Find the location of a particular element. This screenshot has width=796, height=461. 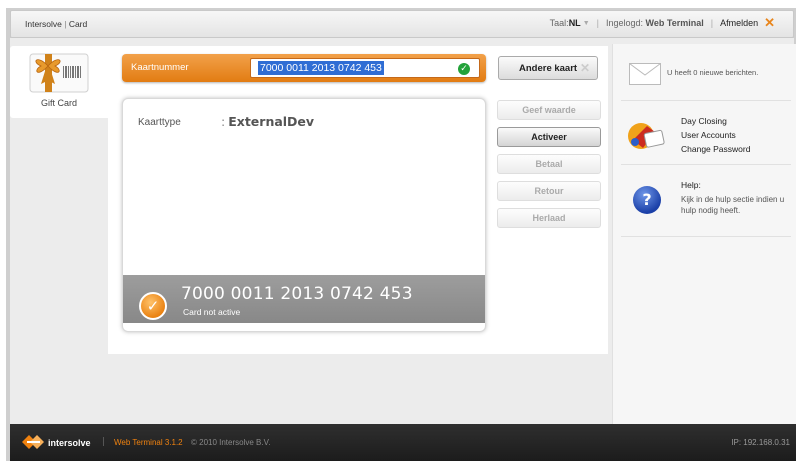

status-check-icon: ✓ is located at coordinates (153, 306).